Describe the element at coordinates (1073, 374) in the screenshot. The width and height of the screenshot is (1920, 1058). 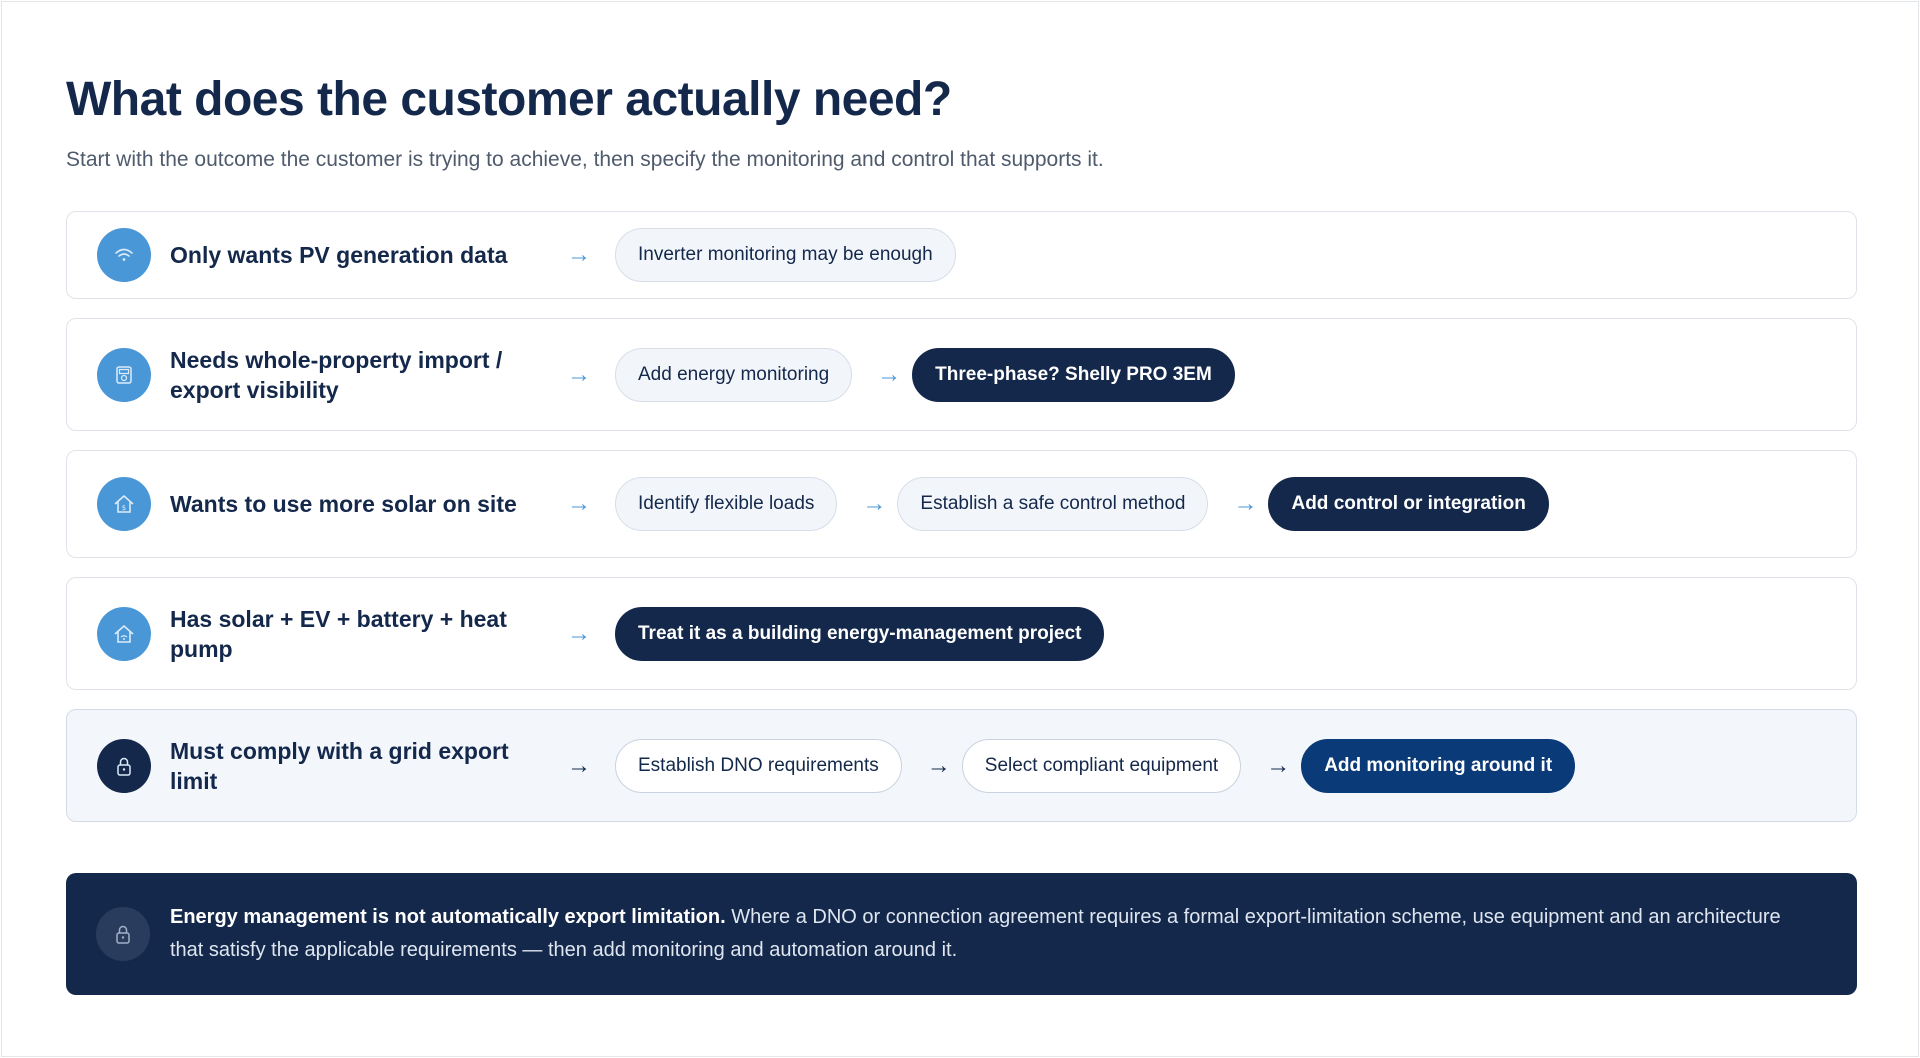
I see `step-pill-final: Three-phase? Shelly PRO 3EM` at that location.